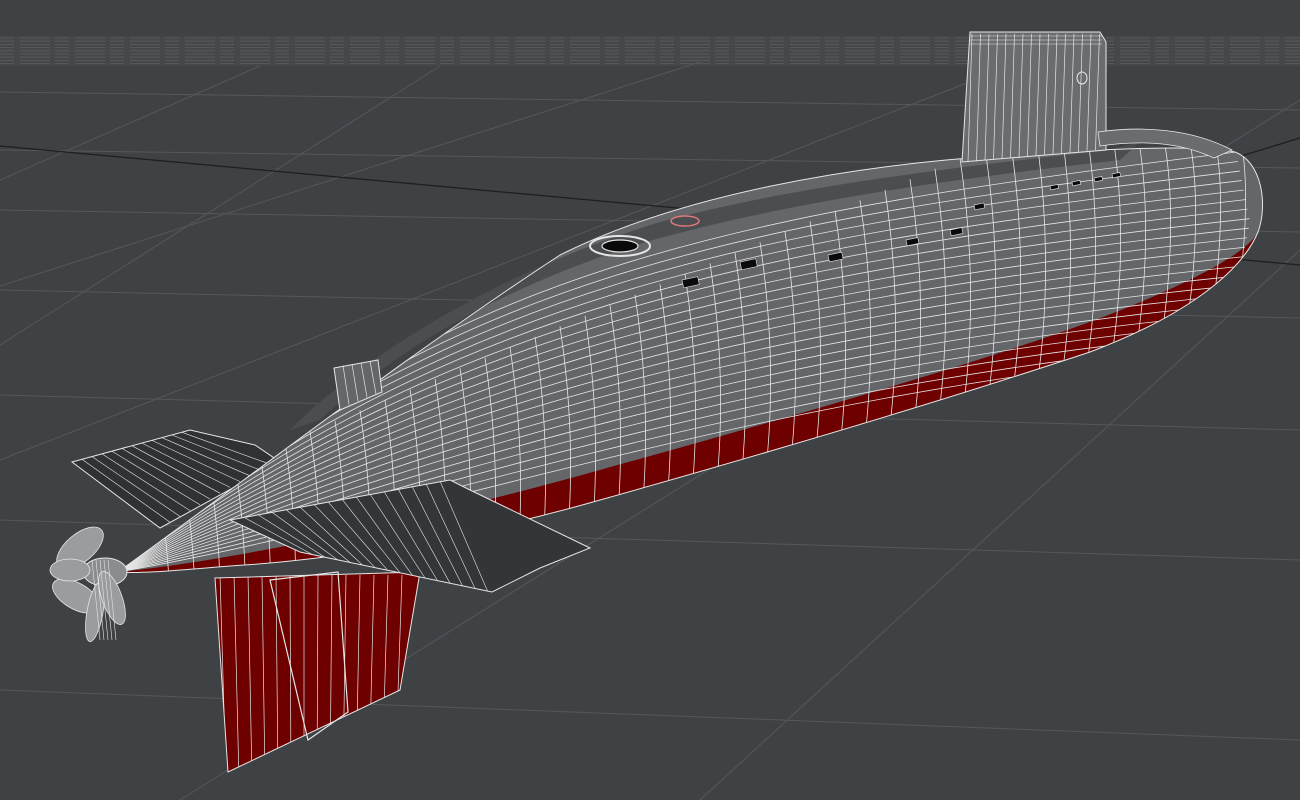 The width and height of the screenshot is (1300, 800). I want to click on round-hatch-inner, so click(620, 246).